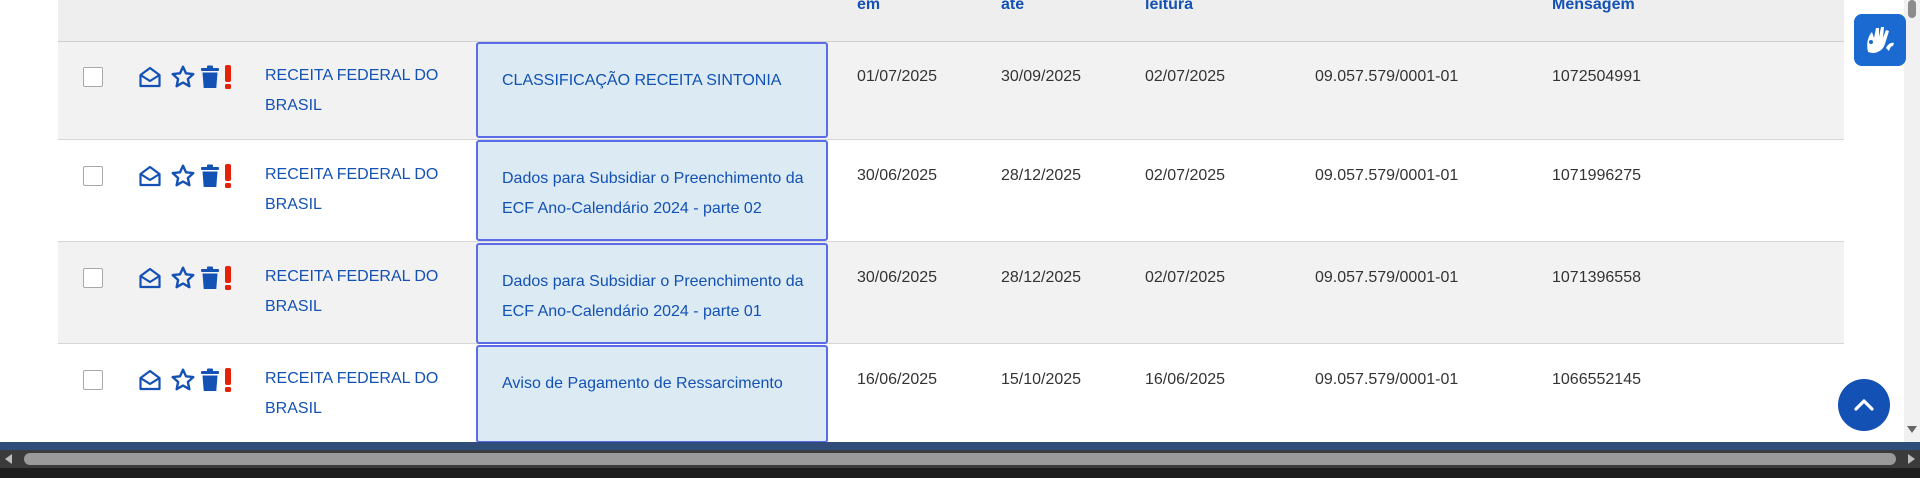  I want to click on subject-cell: Aviso de Pagamento de Ressarcimento, so click(652, 393).